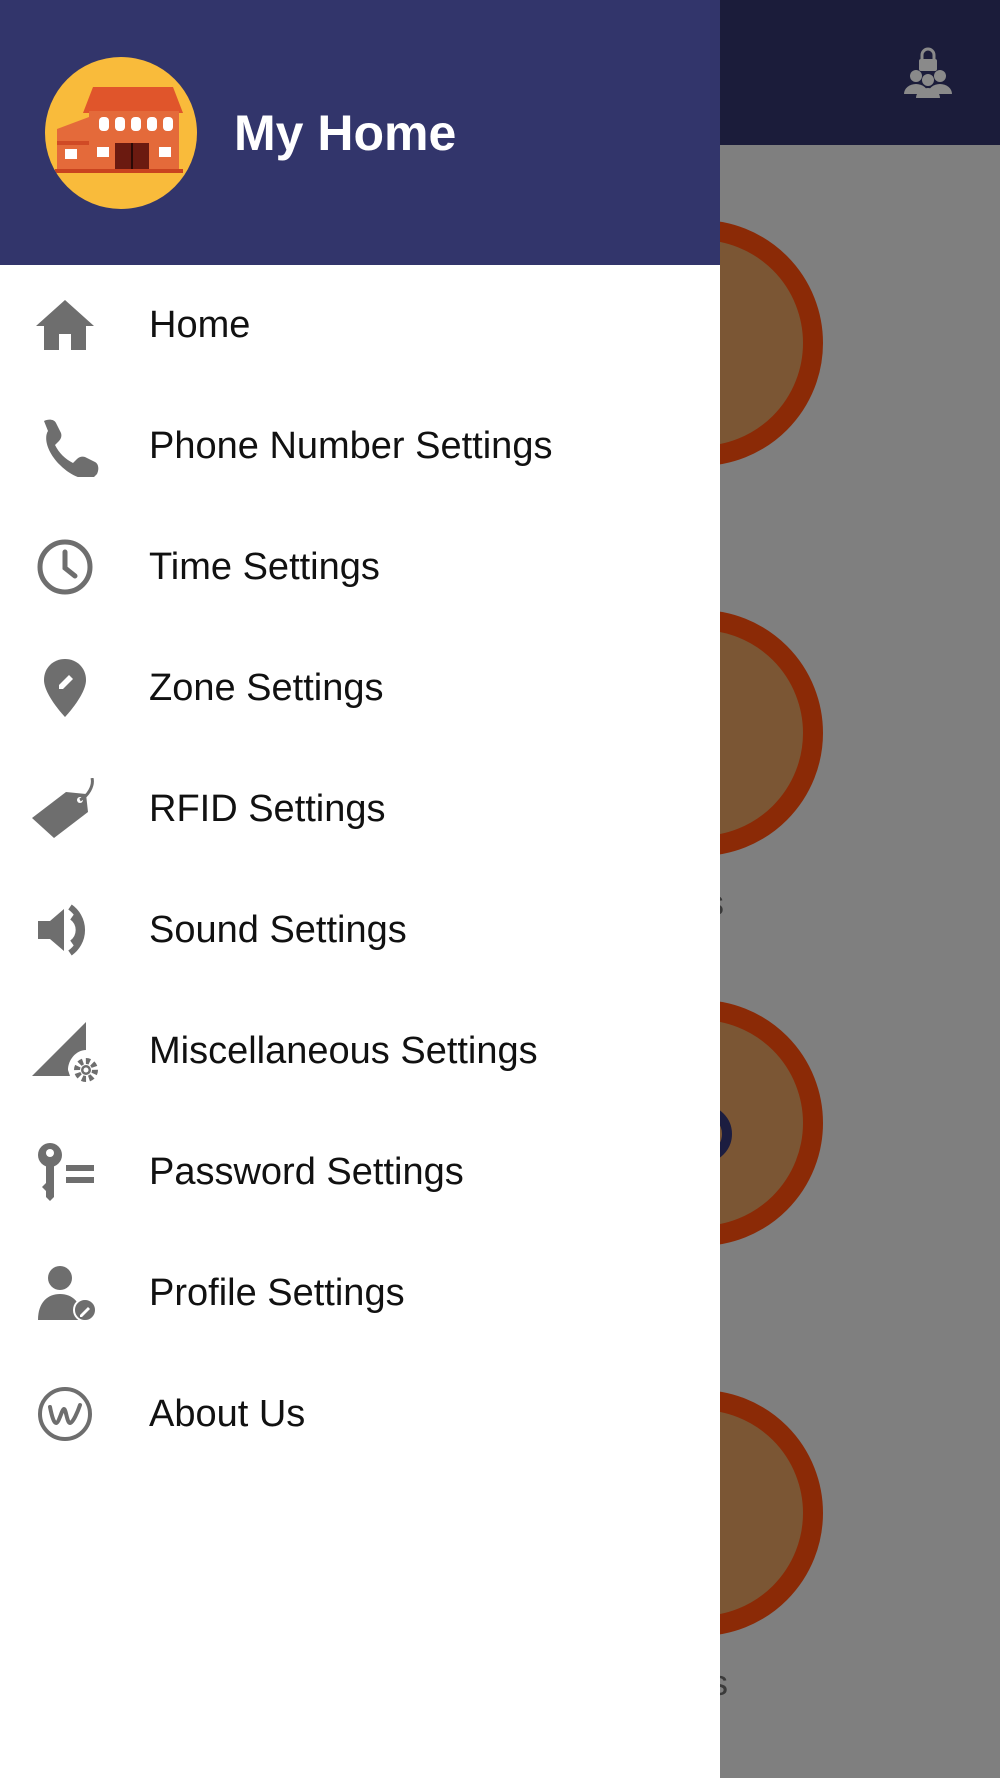  Describe the element at coordinates (200, 325) in the screenshot. I see `menu-item-label: Home` at that location.